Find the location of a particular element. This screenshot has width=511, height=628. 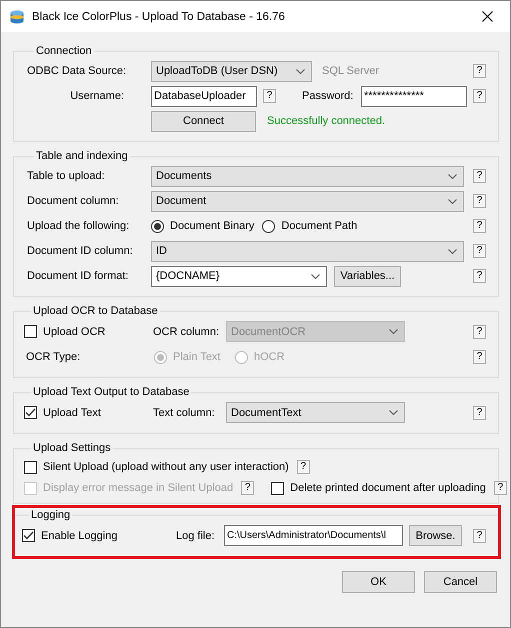

group-title: Upload Text Output to Database is located at coordinates (111, 392).